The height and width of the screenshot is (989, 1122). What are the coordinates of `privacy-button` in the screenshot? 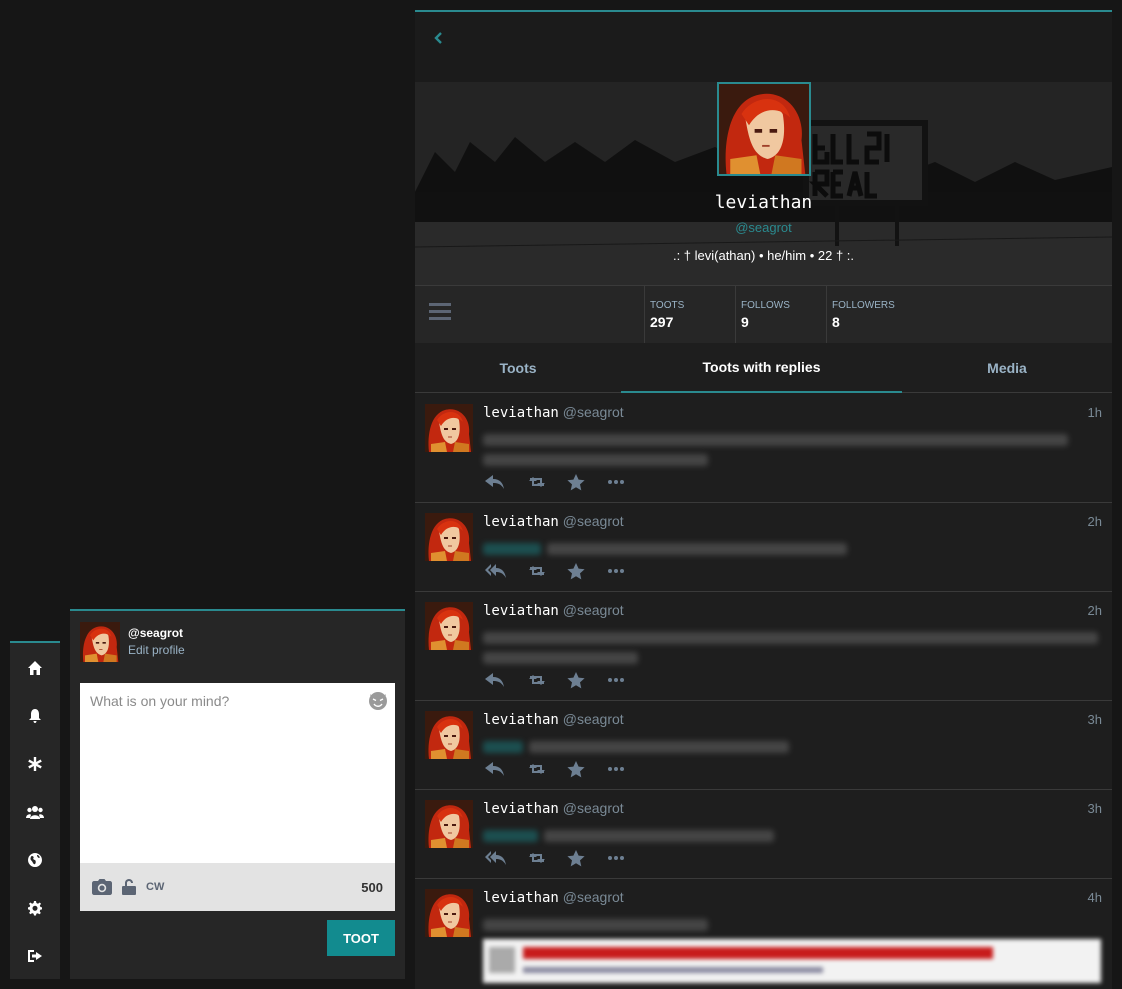 It's located at (129, 887).